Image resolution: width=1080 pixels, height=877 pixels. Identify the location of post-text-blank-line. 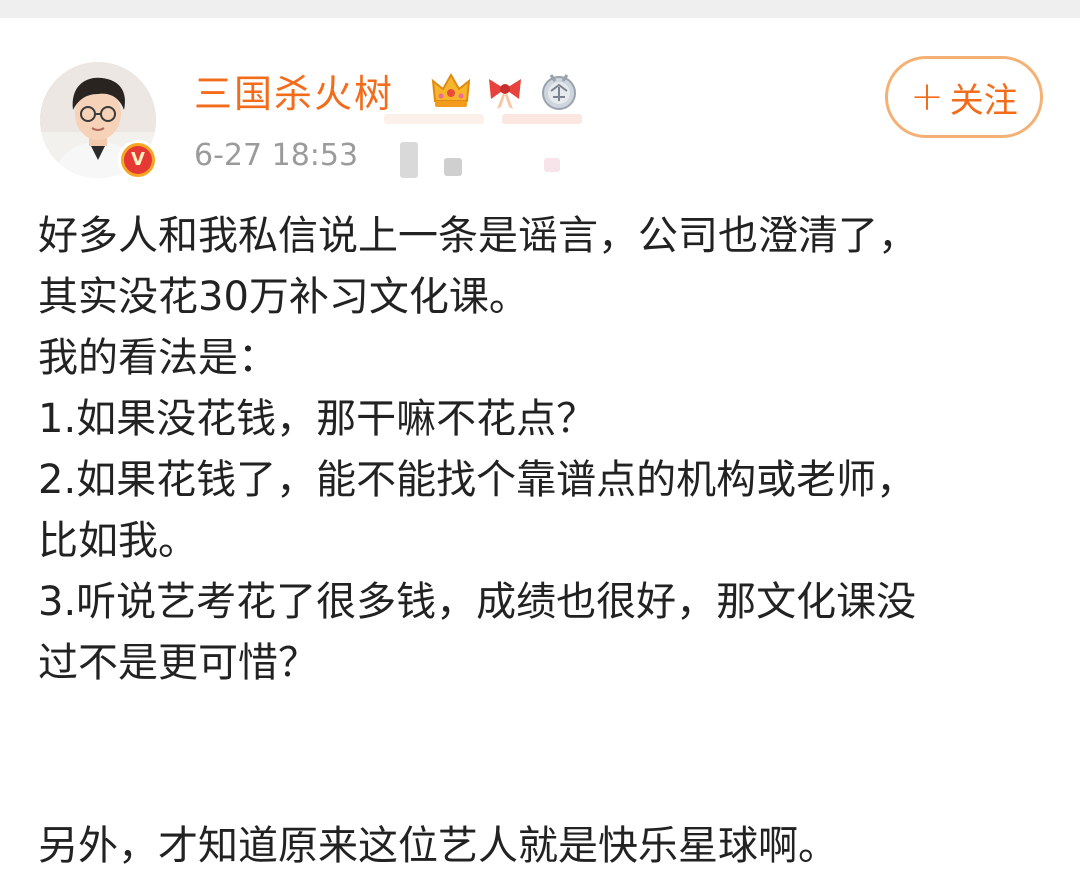
(543, 755).